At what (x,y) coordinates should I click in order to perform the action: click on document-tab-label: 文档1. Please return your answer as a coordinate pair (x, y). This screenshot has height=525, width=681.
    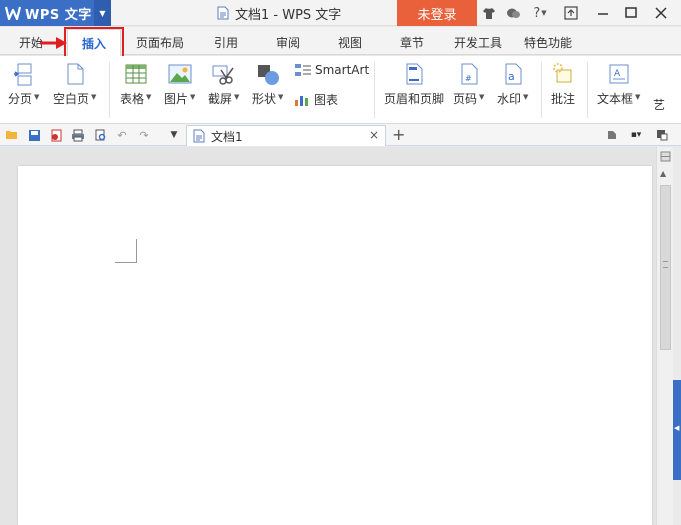
    Looking at the image, I should click on (227, 136).